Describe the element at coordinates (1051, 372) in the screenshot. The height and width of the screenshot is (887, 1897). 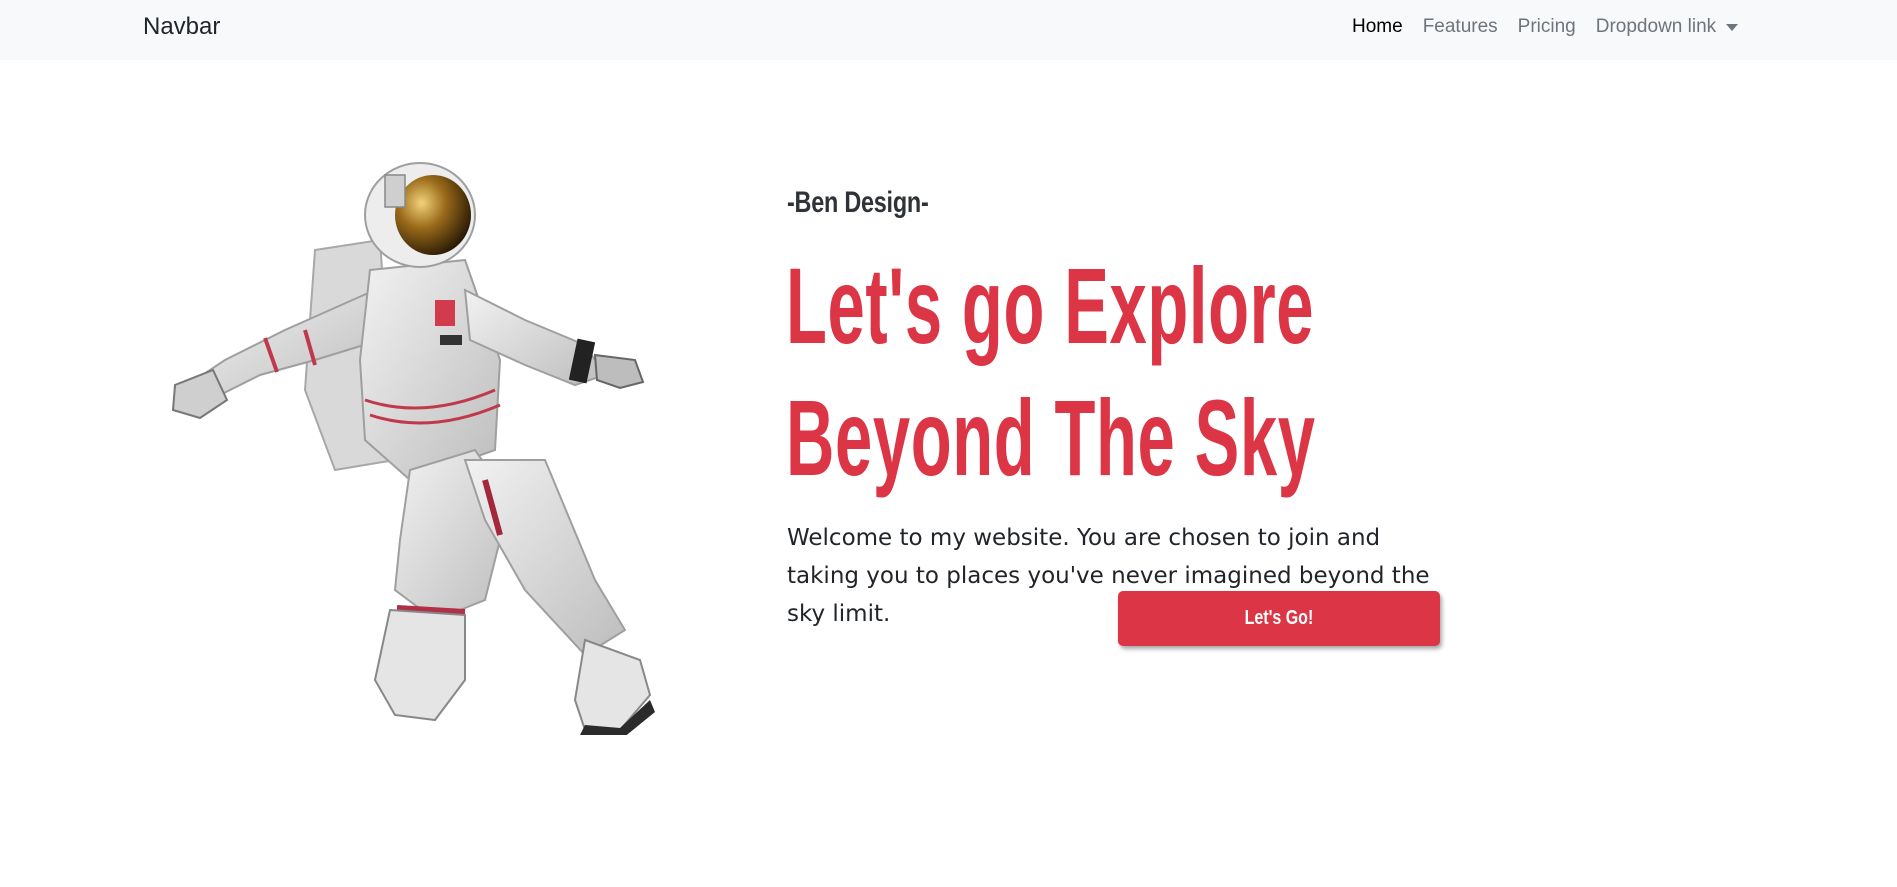
I see `hero-title: Let's go Explore Beyond The Sky` at that location.